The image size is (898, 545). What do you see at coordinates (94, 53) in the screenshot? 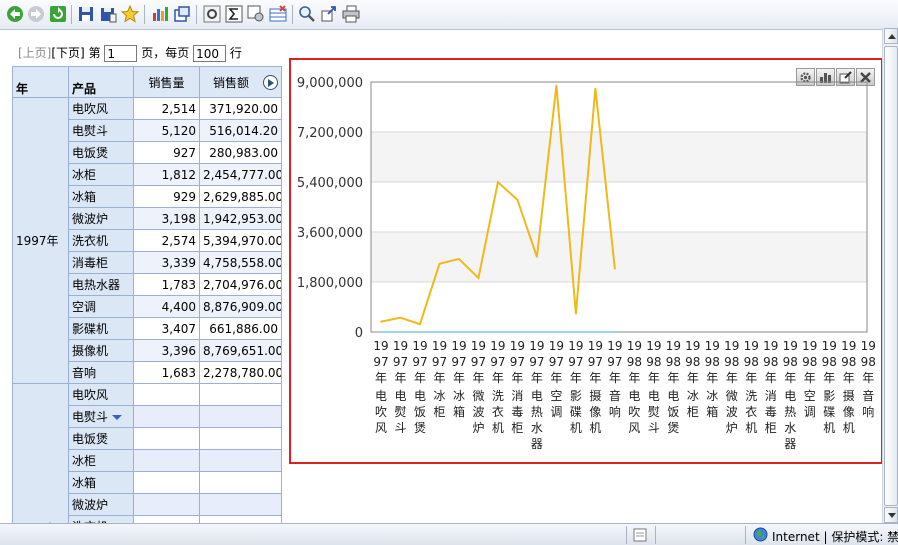
I see `page-prefix-label: 第` at bounding box center [94, 53].